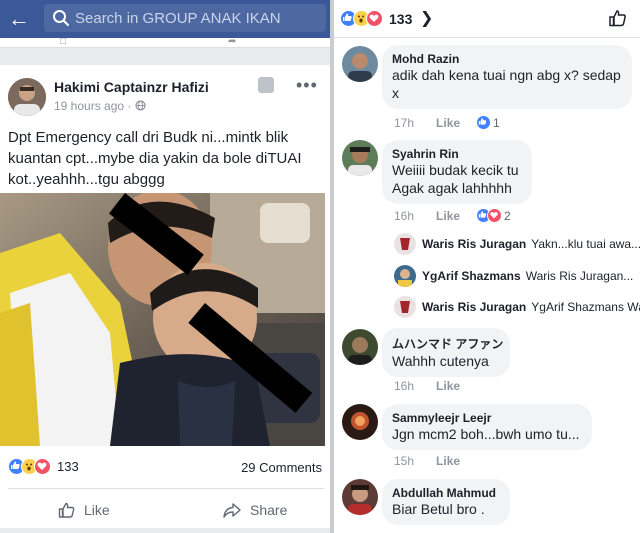 The image size is (640, 533). I want to click on more-options-button: •••, so click(307, 85).